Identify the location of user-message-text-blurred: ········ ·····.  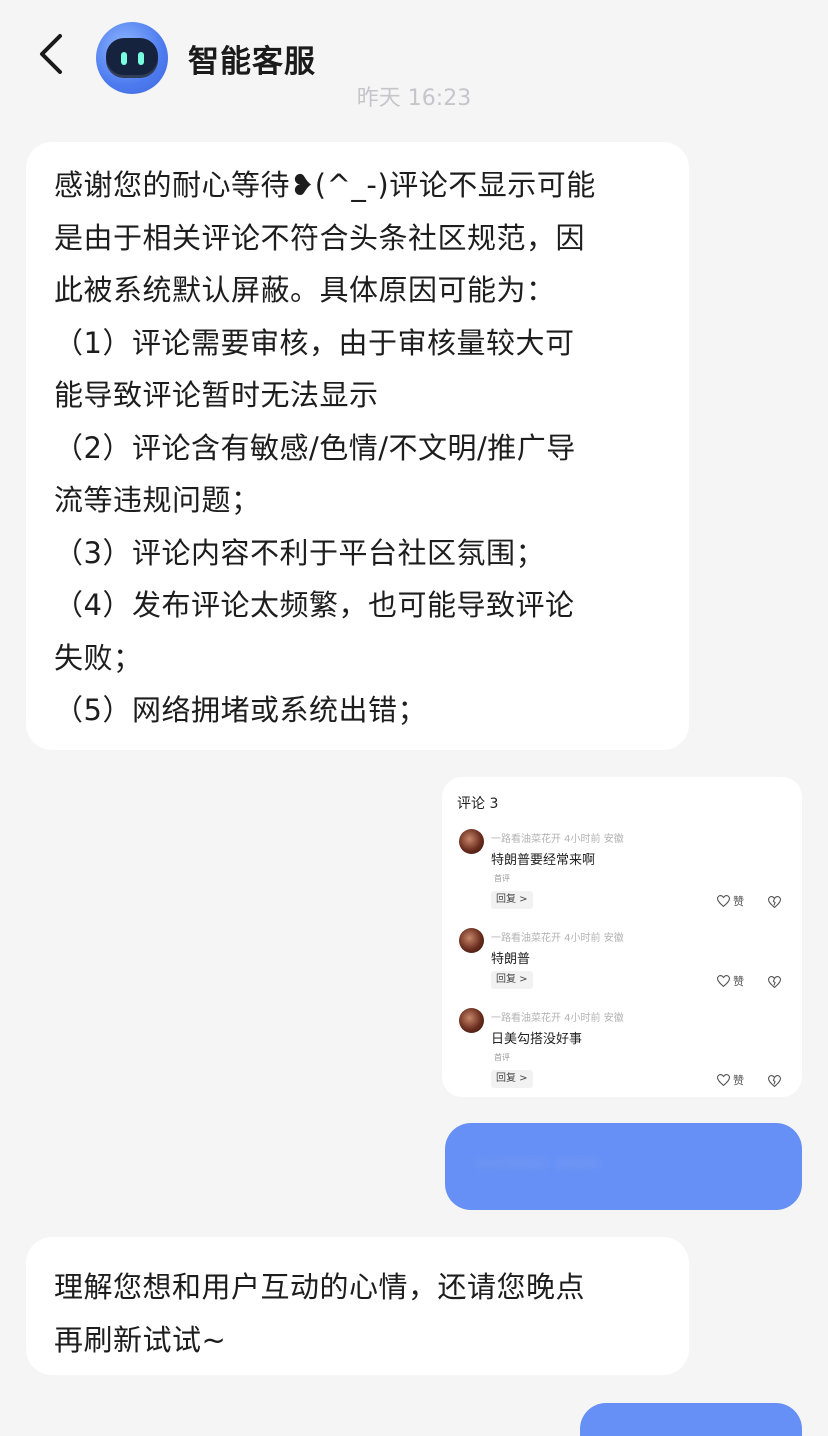
(537, 1163).